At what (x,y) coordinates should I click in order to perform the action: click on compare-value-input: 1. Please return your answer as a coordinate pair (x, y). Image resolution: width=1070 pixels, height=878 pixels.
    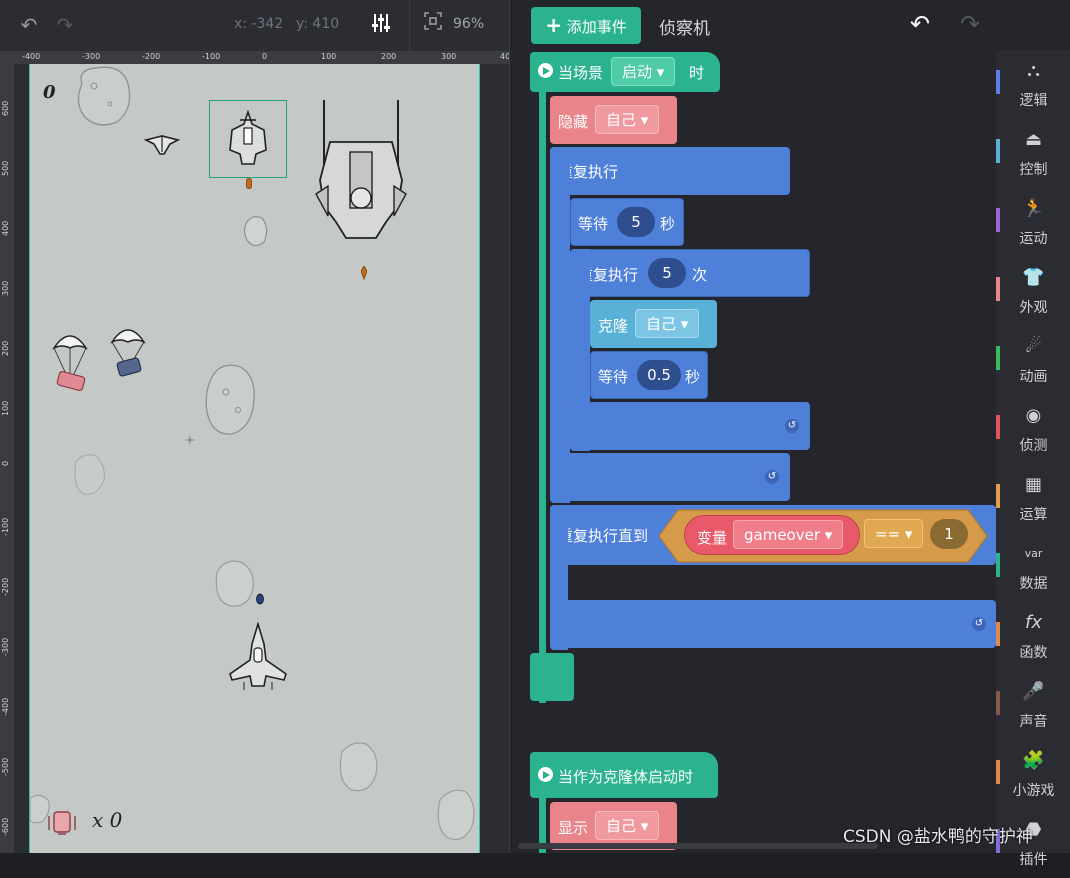
    Looking at the image, I should click on (949, 534).